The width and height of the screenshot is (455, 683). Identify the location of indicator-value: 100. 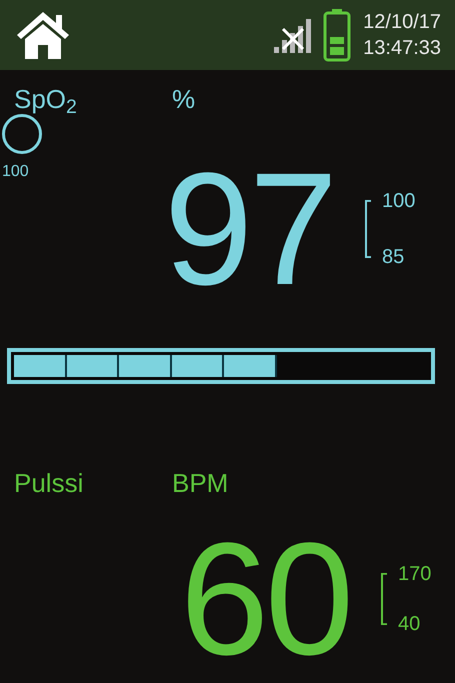
(16, 172).